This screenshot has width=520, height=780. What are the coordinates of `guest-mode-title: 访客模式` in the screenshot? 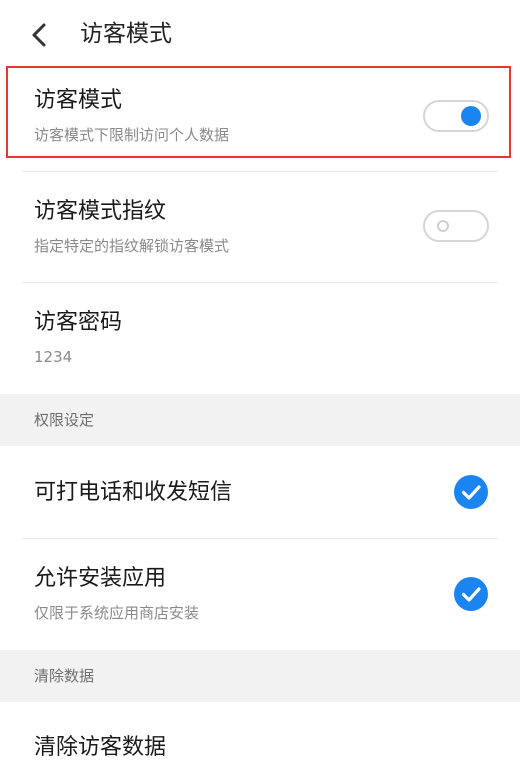 It's located at (78, 100).